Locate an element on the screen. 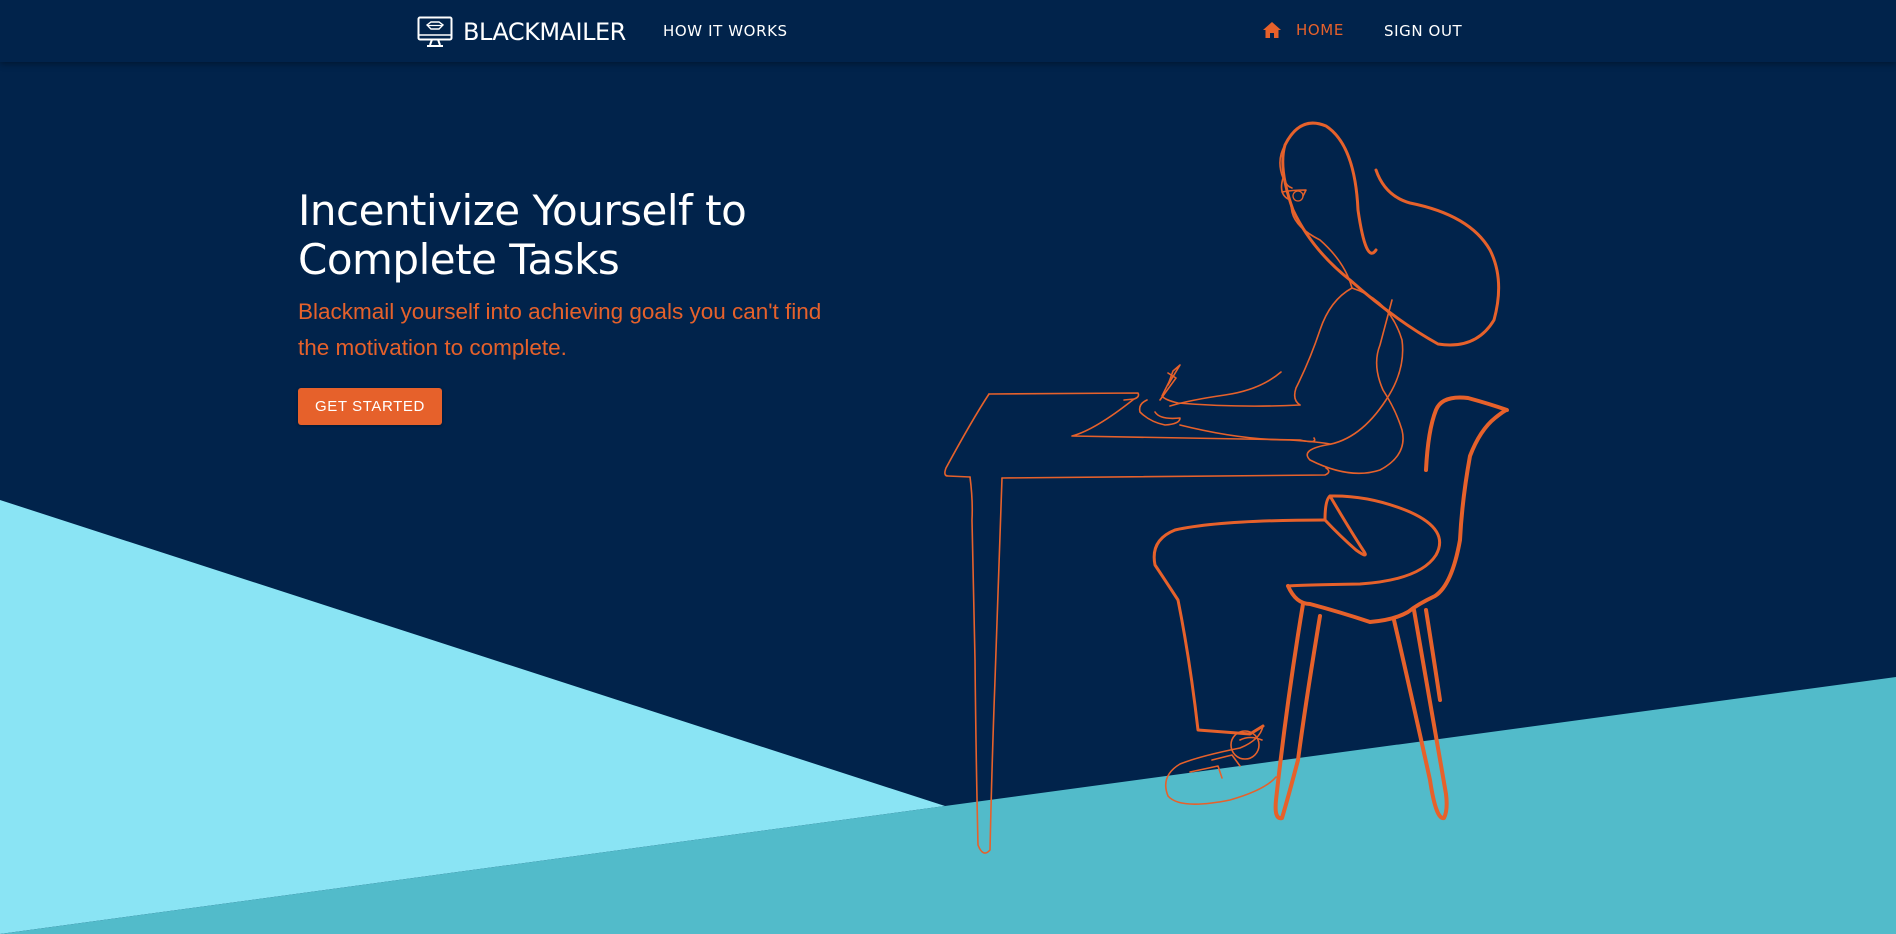 This screenshot has height=934, width=1896. get-started-button: GET STARTED is located at coordinates (370, 406).